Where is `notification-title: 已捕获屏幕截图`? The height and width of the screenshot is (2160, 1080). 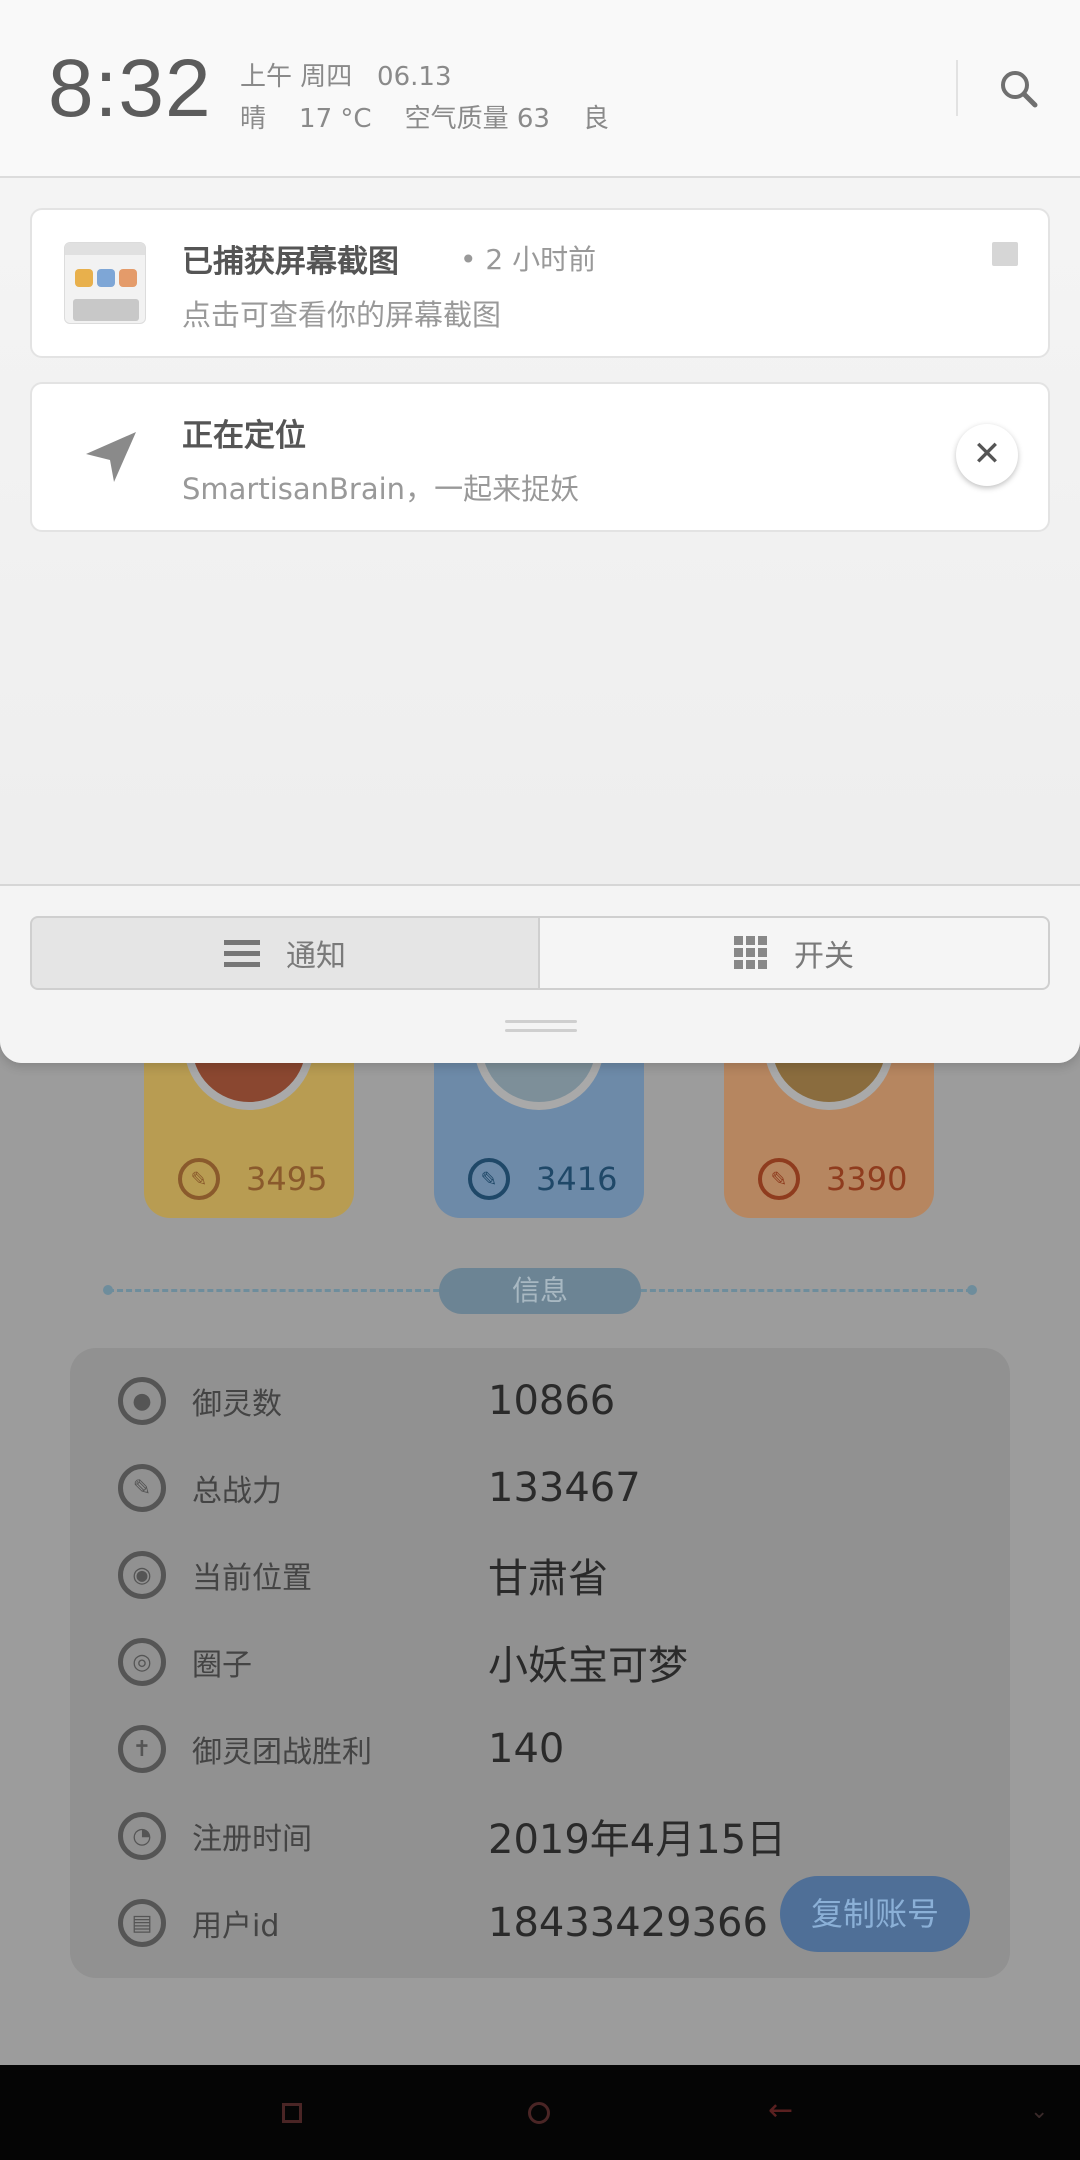 notification-title: 已捕获屏幕截图 is located at coordinates (290, 262).